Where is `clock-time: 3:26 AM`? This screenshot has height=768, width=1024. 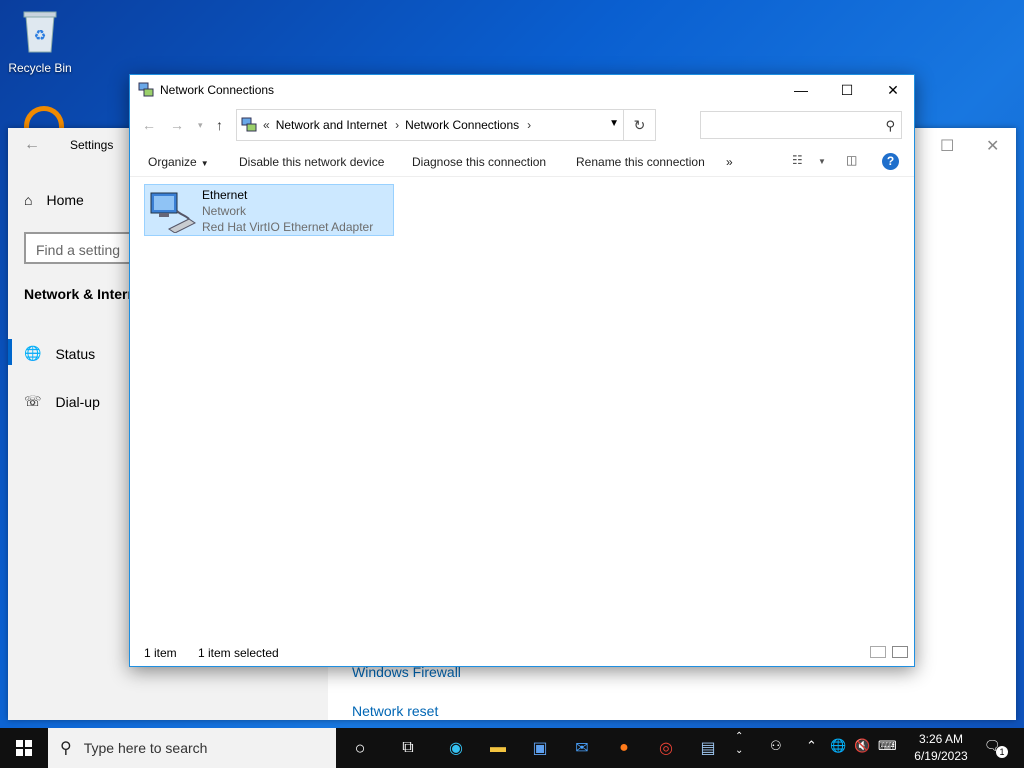 clock-time: 3:26 AM is located at coordinates (941, 739).